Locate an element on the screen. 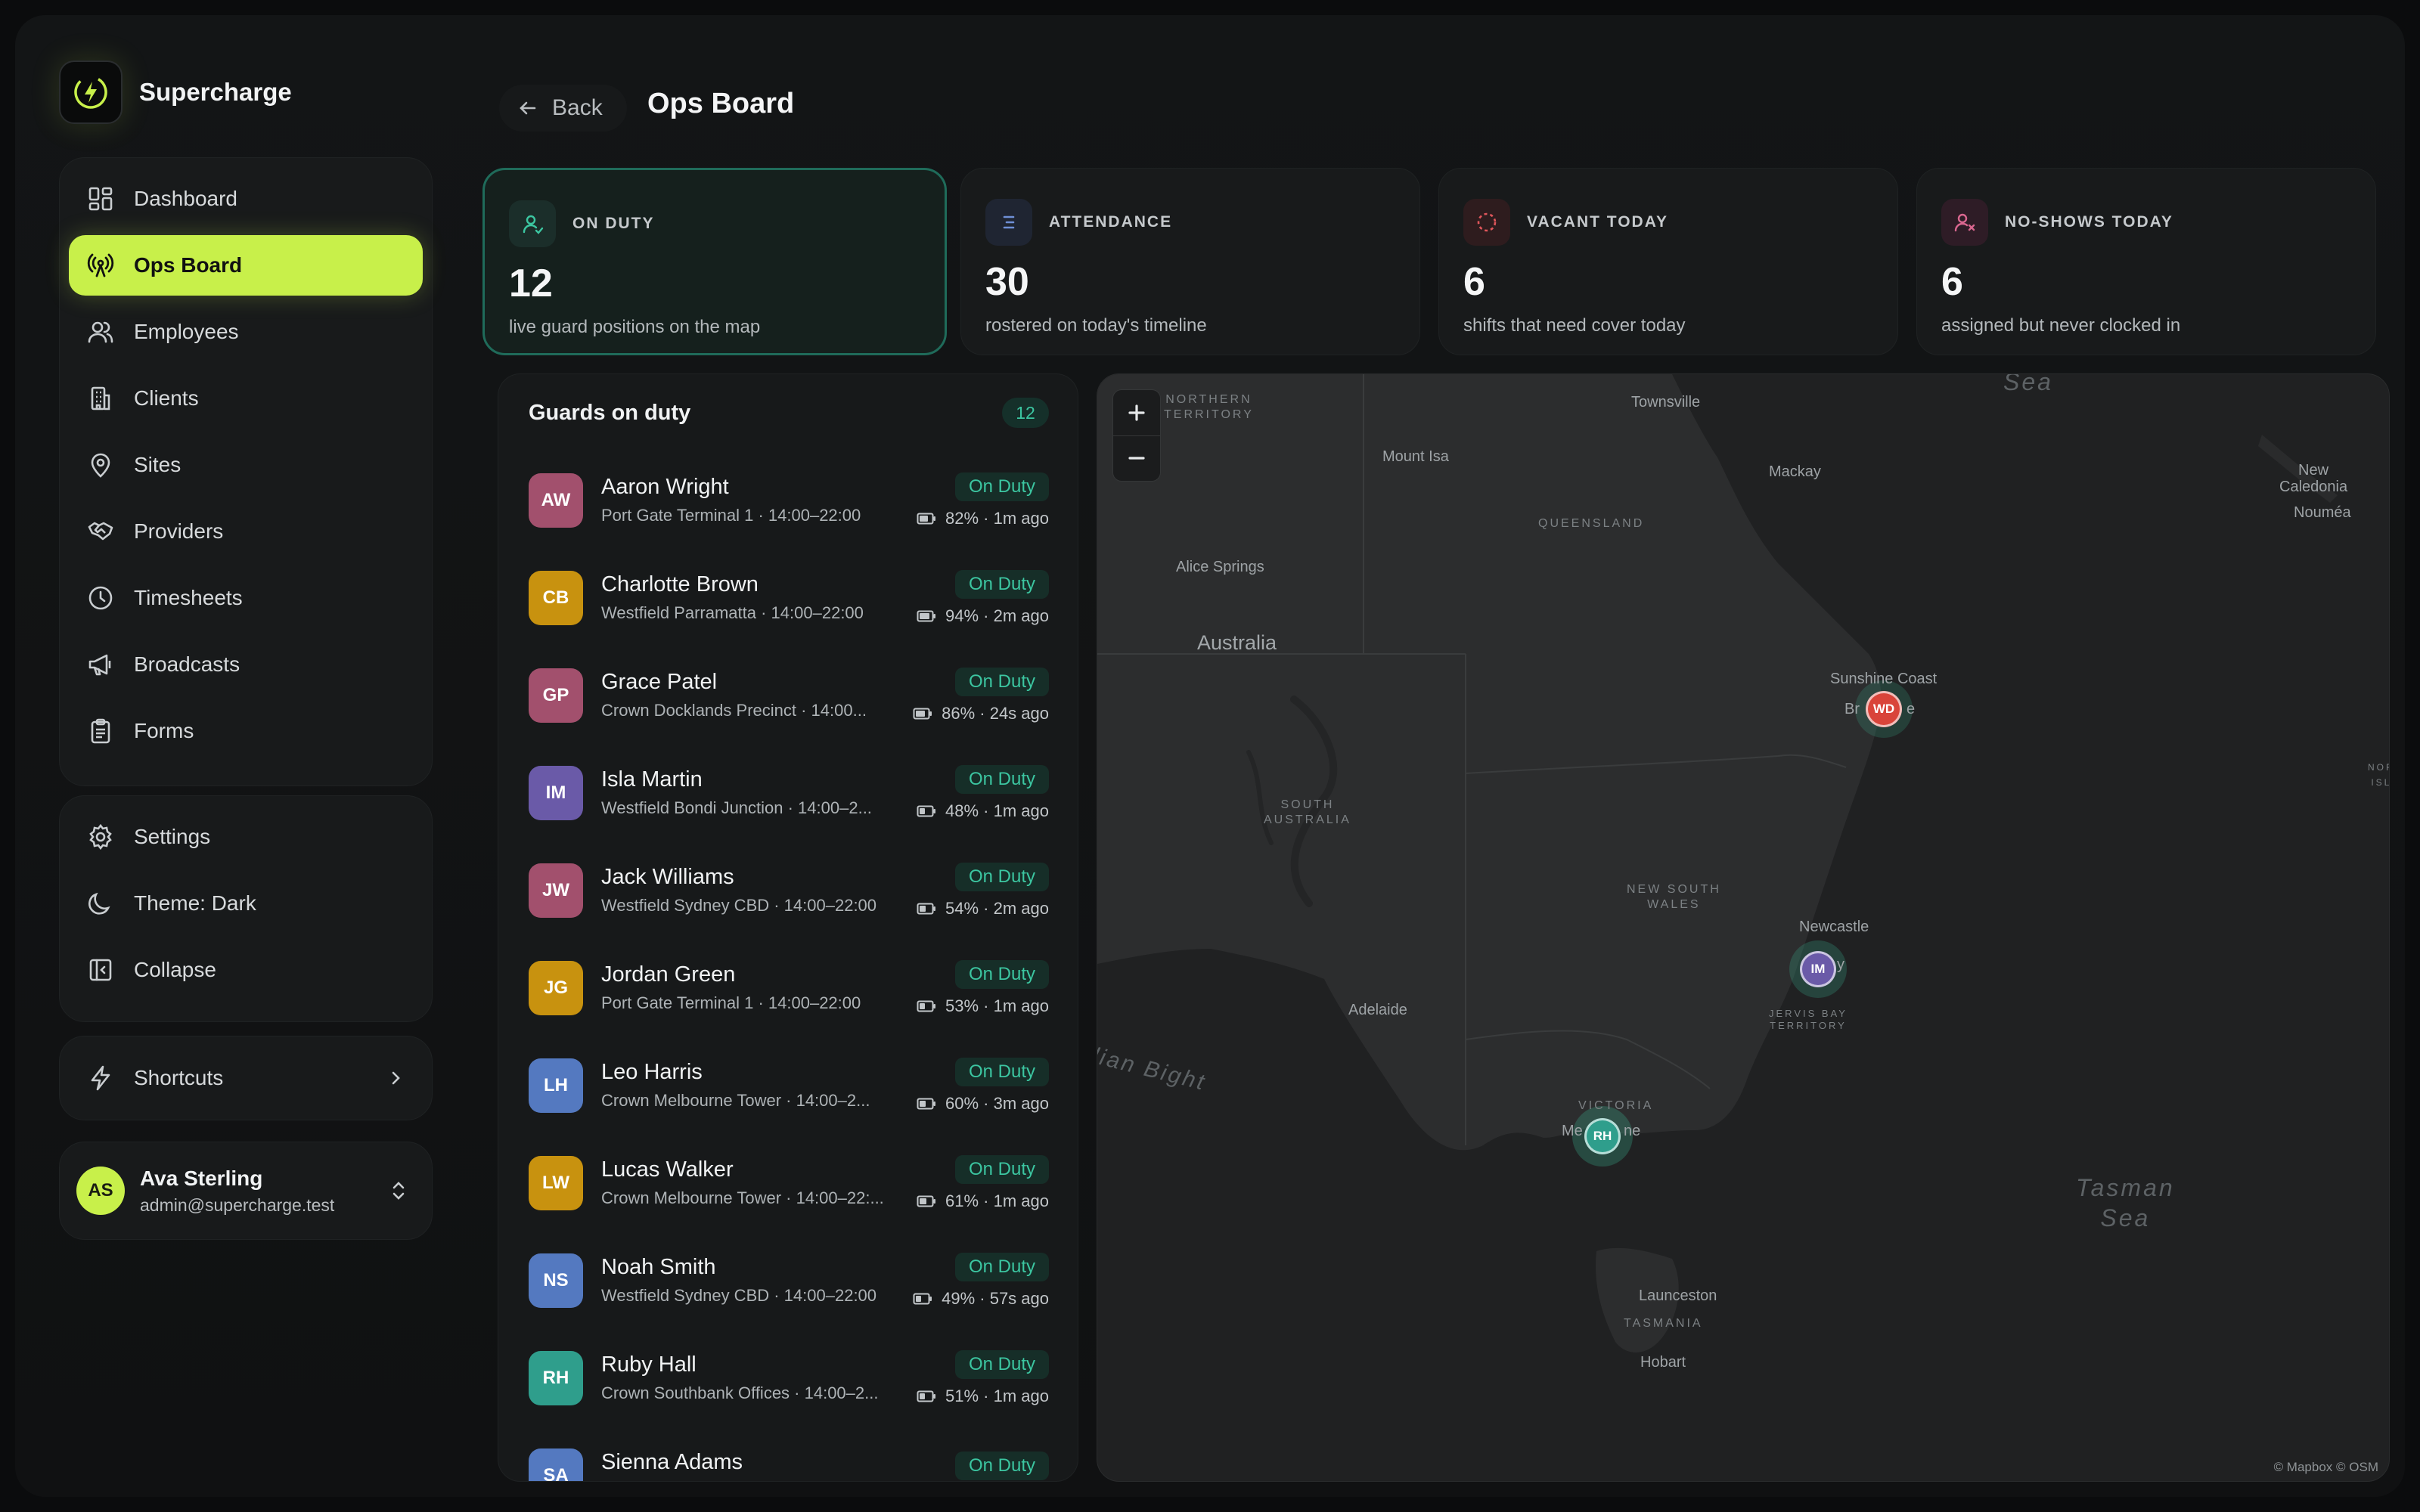 This screenshot has width=2420, height=1512. sidebar-collapse-icon is located at coordinates (100, 970).